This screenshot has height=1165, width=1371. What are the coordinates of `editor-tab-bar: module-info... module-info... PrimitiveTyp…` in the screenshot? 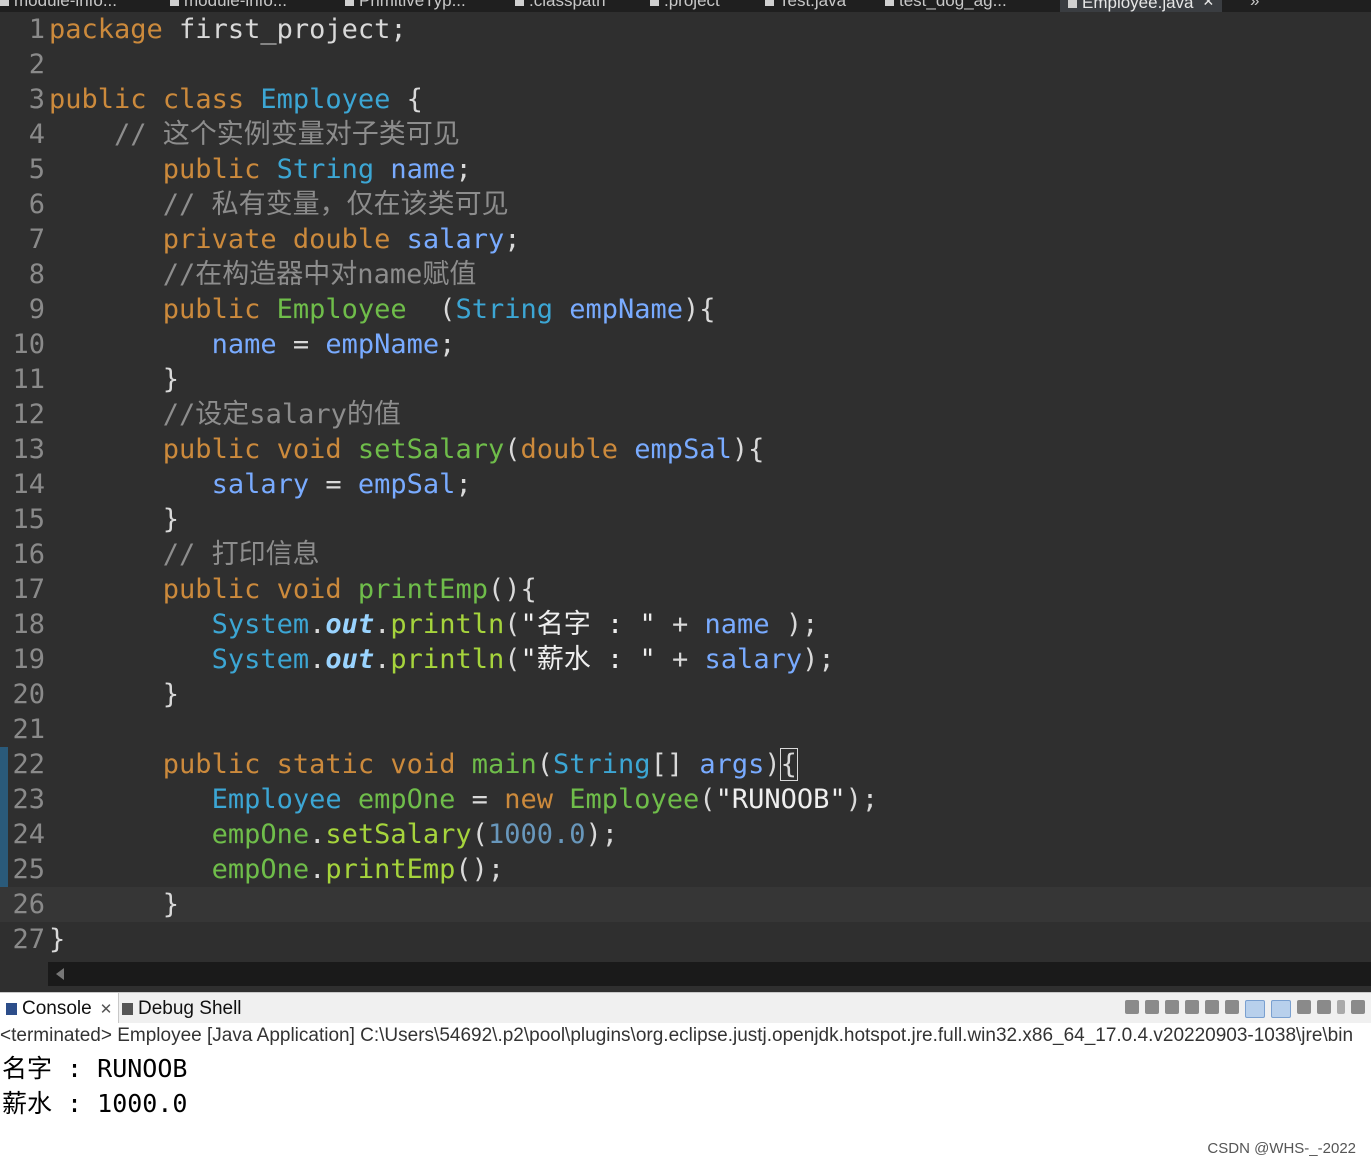 It's located at (685, 6).